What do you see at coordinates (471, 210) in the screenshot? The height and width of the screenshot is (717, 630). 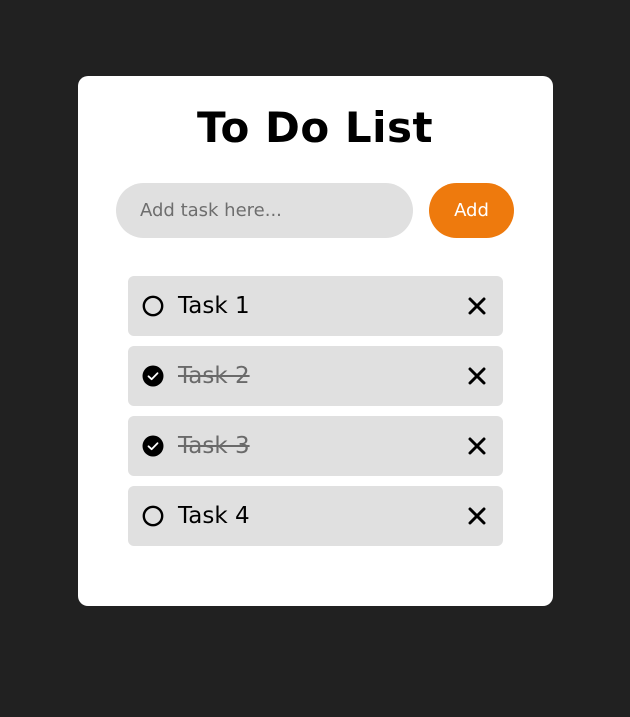 I see `add-button: Add` at bounding box center [471, 210].